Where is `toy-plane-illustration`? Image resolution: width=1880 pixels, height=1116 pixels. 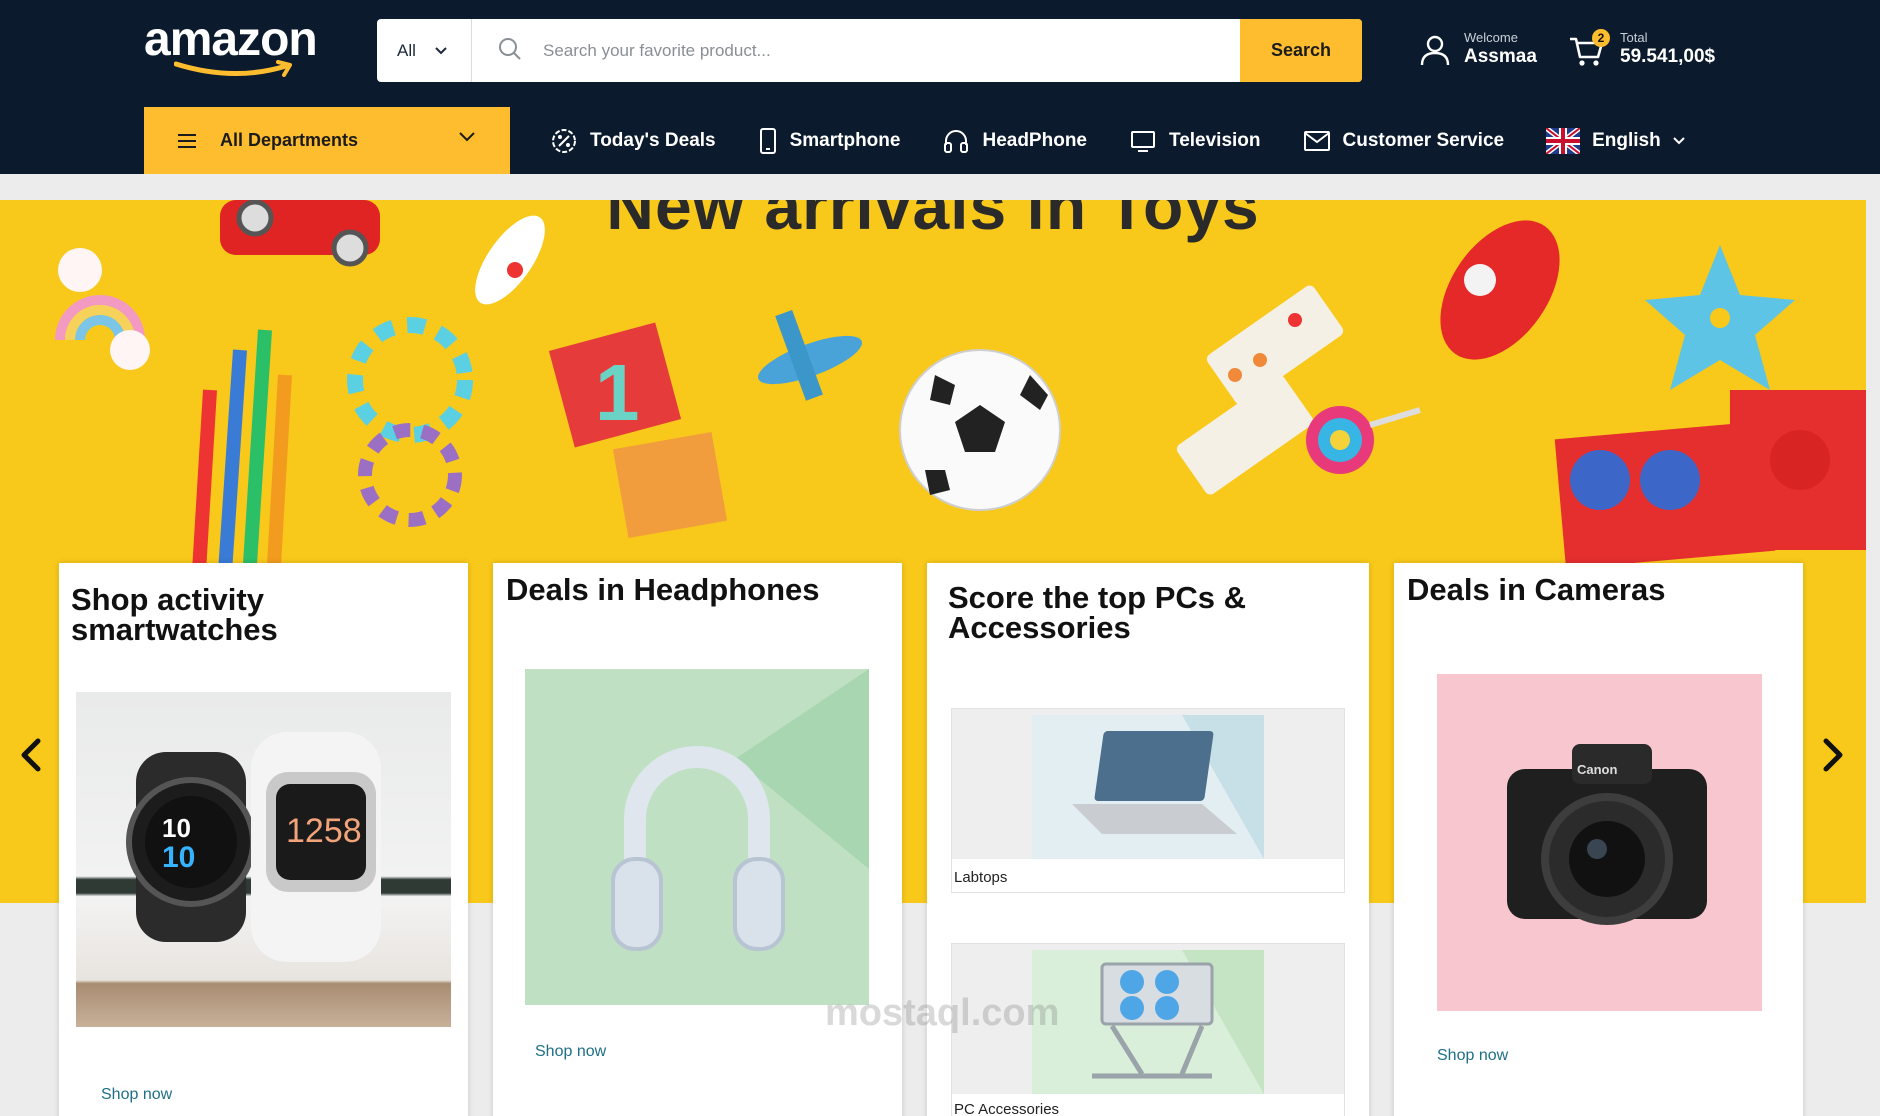 toy-plane-illustration is located at coordinates (810, 355).